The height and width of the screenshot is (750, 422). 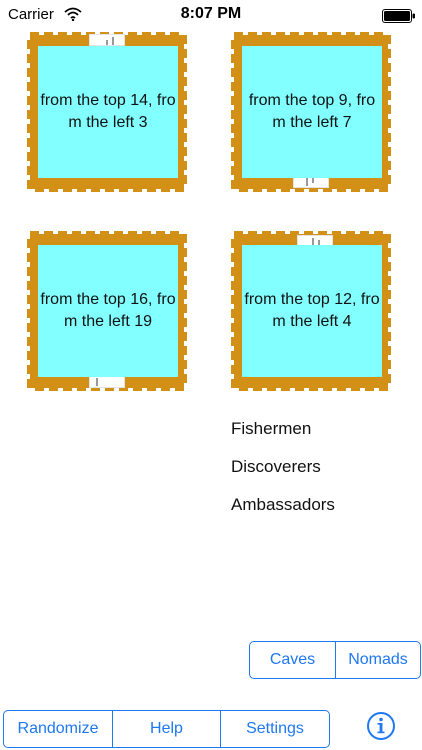 I want to click on stamp-tile: from the top 12, from the left 4, so click(x=311, y=311).